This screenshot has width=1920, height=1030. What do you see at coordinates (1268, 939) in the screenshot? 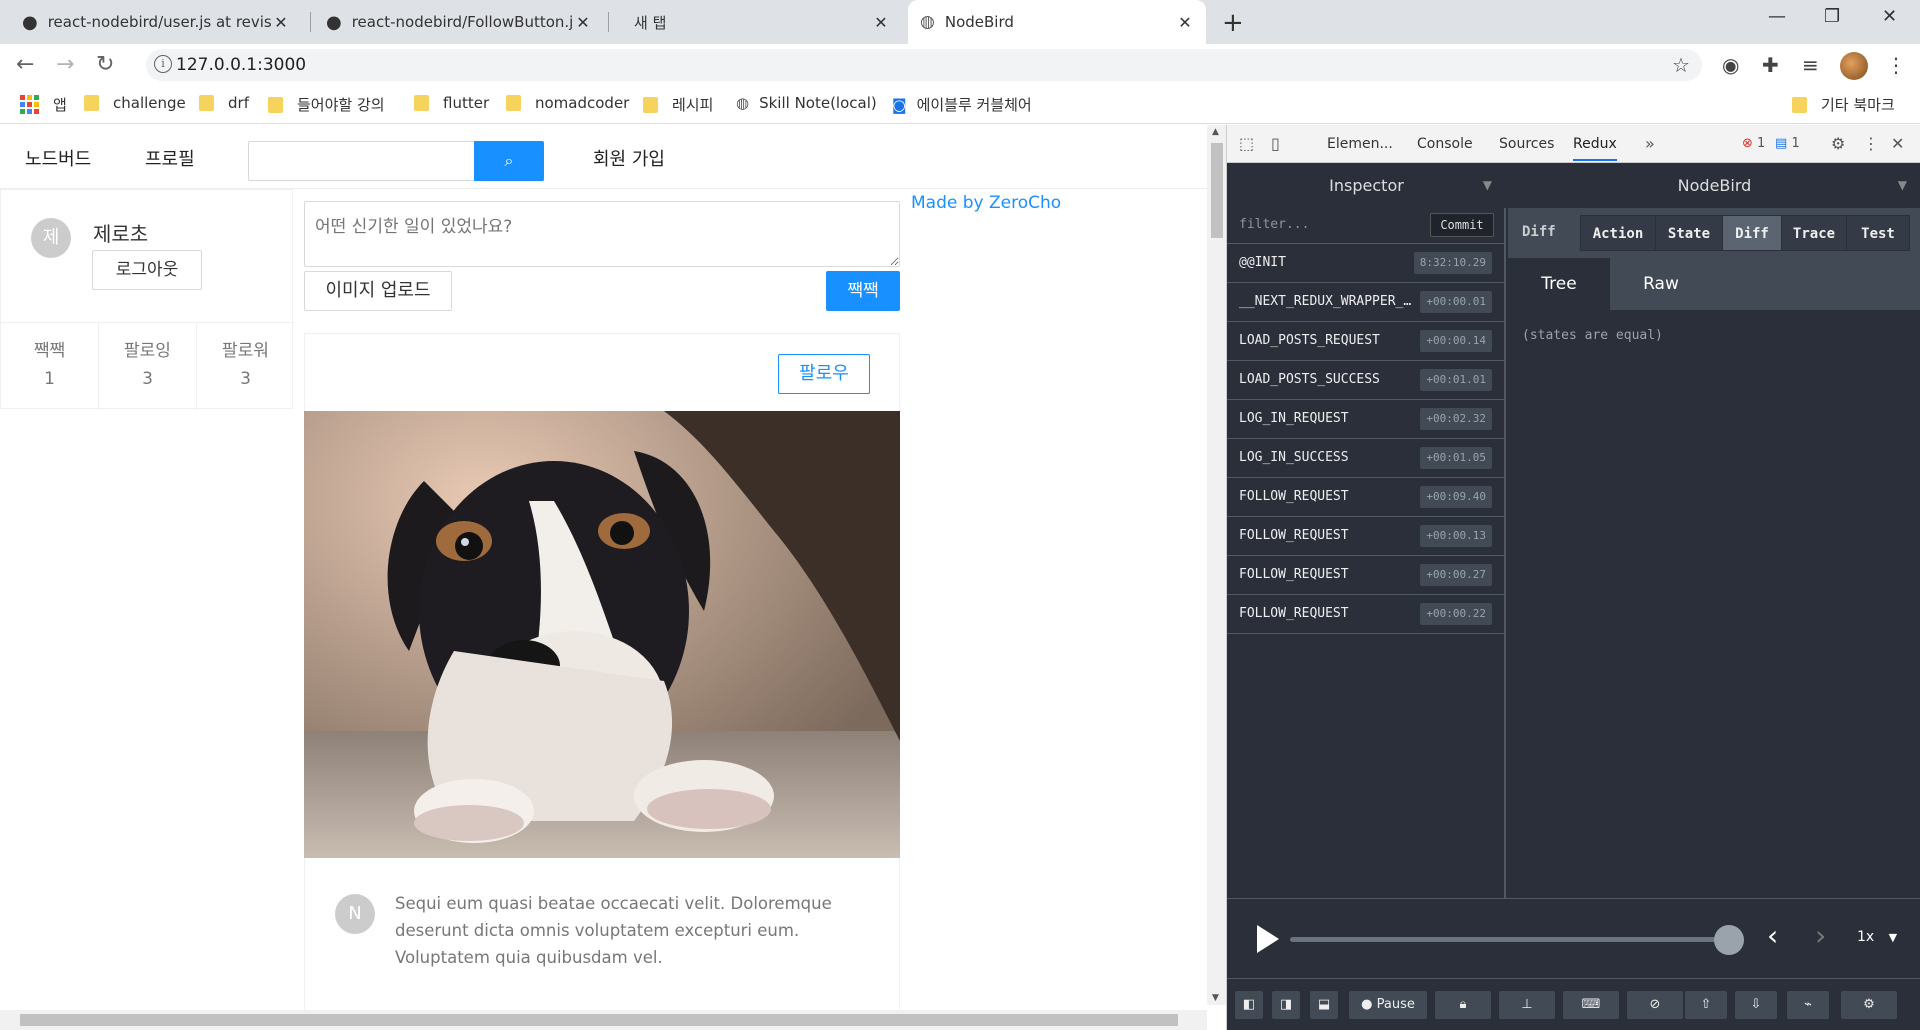
I see `play-icon` at bounding box center [1268, 939].